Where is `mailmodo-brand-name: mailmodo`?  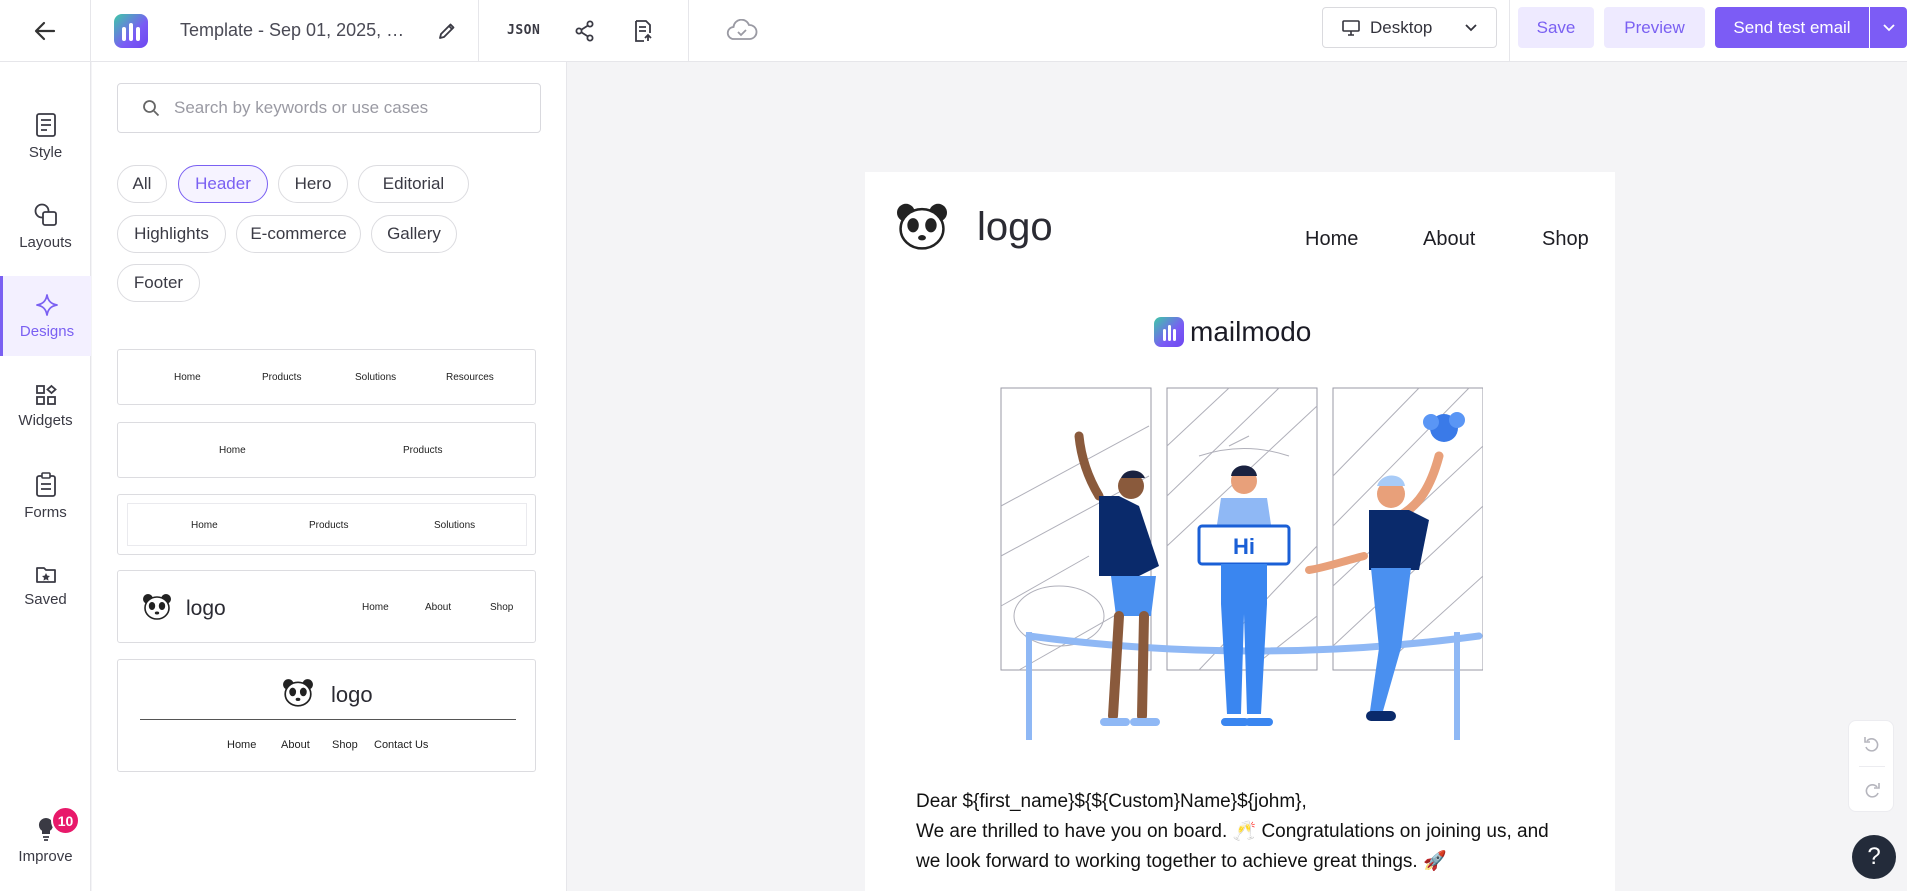
mailmodo-brand-name: mailmodo is located at coordinates (1251, 331).